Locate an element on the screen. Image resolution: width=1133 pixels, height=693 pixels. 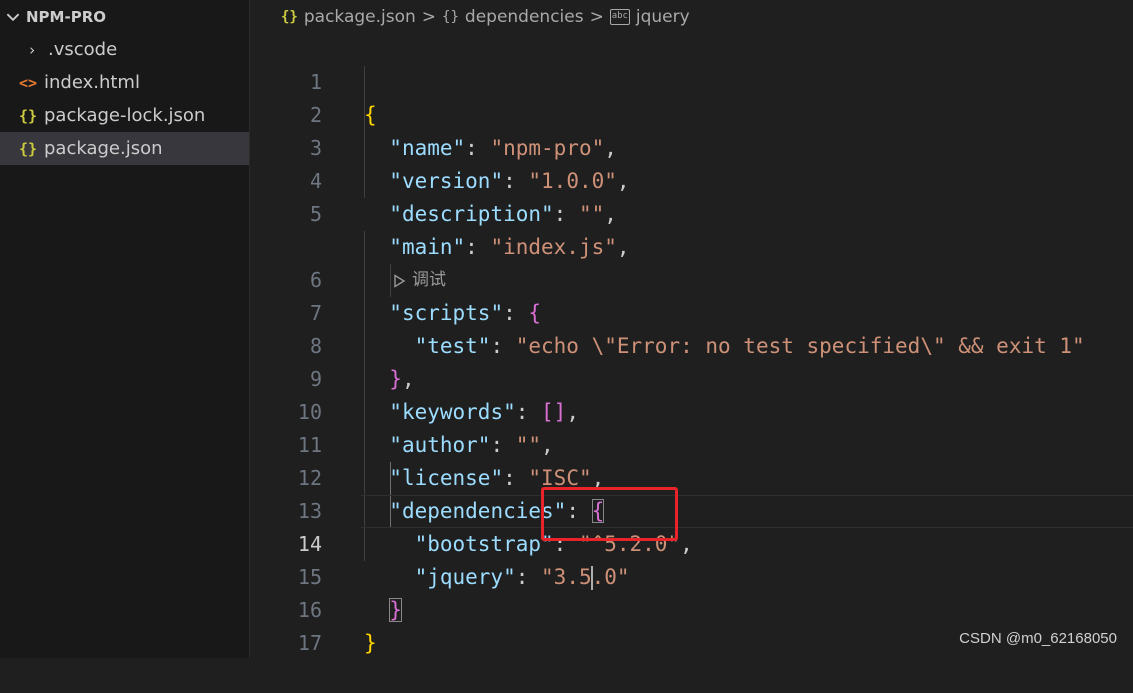
explorer-folder-name: NPM-PRO is located at coordinates (66, 16).